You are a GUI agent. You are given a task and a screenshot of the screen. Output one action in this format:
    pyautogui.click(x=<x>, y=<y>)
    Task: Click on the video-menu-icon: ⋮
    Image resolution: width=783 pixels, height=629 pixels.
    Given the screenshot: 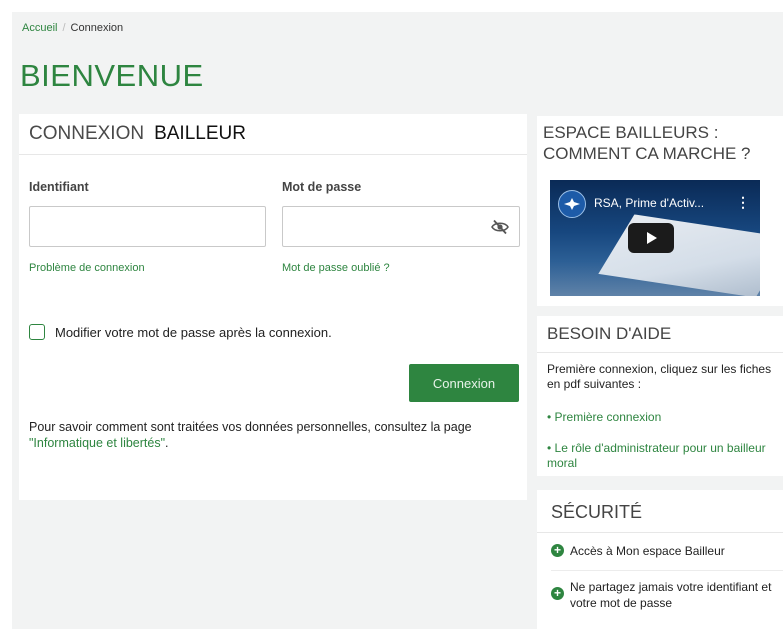 What is the action you would take?
    pyautogui.click(x=743, y=202)
    